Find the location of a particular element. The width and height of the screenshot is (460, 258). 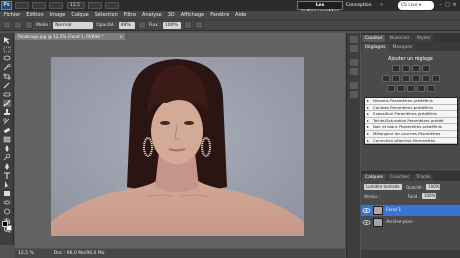

history-icon is located at coordinates (354, 48).